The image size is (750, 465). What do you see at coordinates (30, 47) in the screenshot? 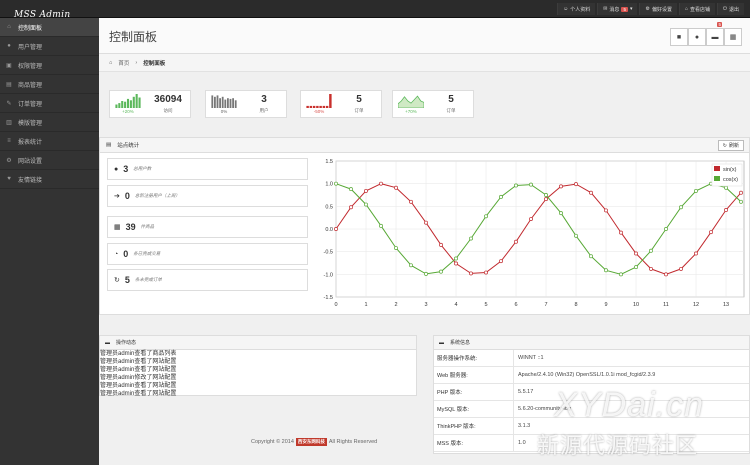
I see `sidebar-item-label: 用户管理` at bounding box center [30, 47].